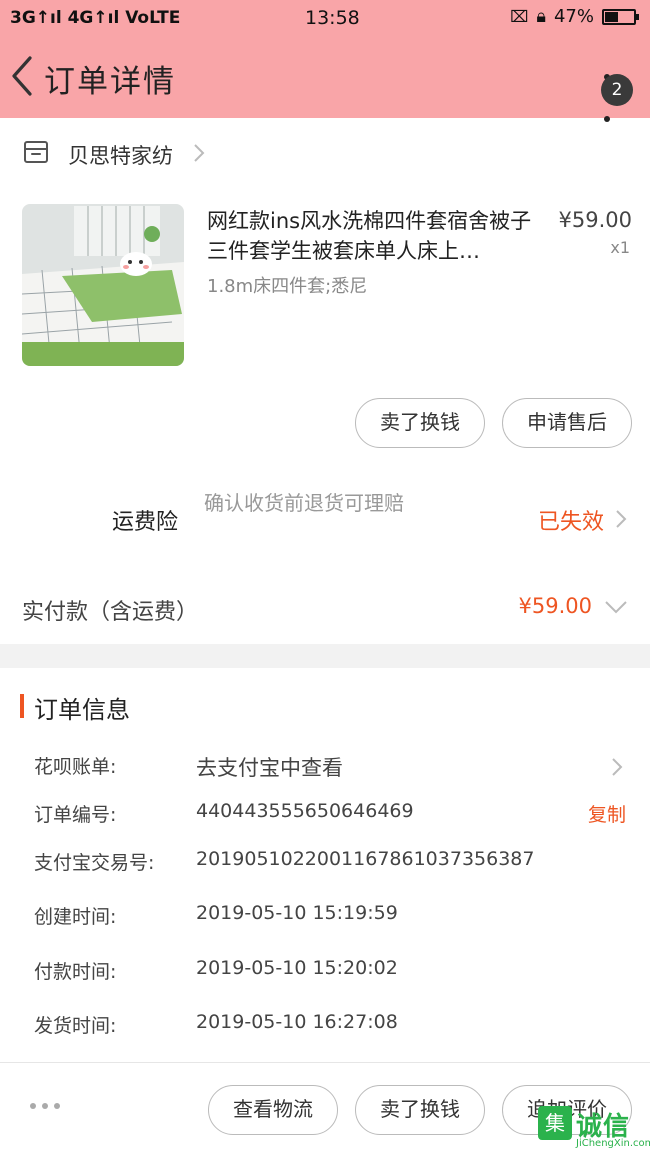 The image size is (650, 1155). I want to click on info-row-created: 创建时间: 2019-05-10 15:19:59, so click(325, 916).